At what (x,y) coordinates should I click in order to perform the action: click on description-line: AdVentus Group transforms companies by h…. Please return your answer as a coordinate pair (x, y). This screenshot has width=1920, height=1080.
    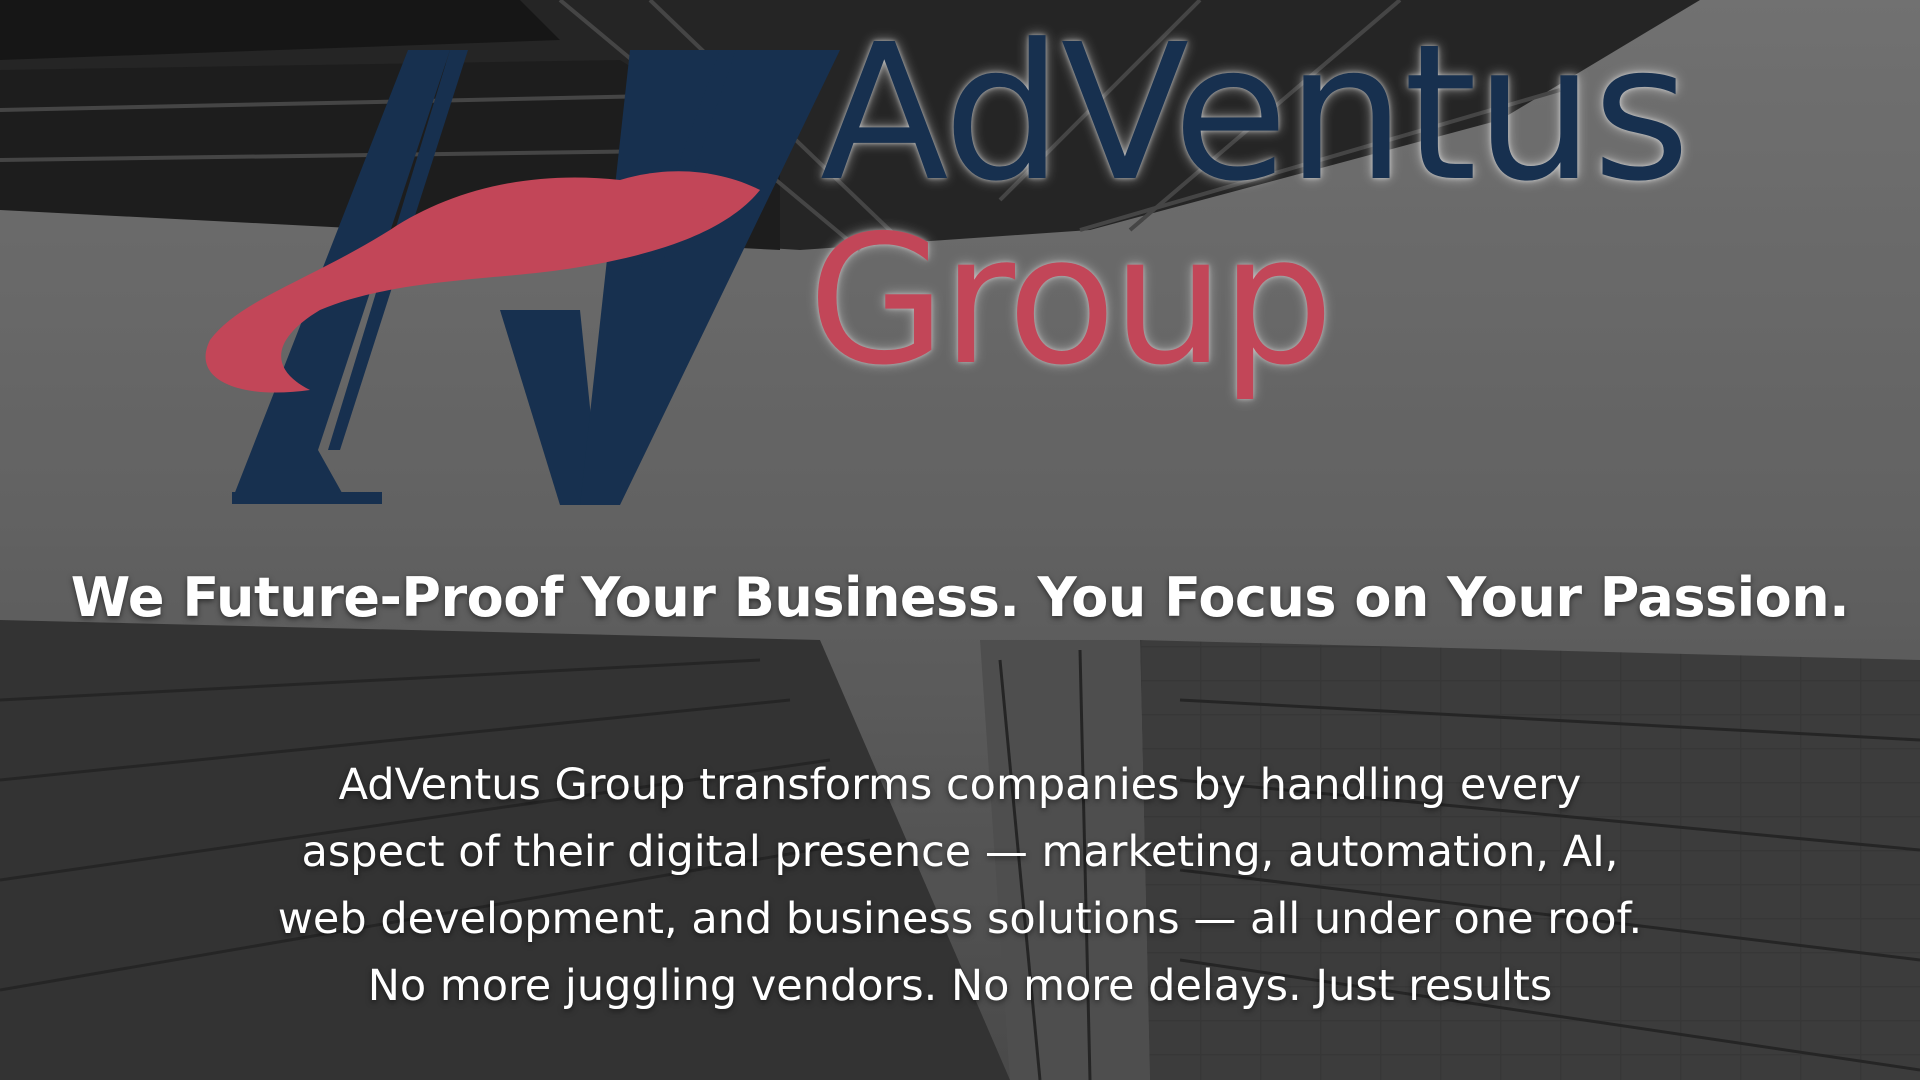
    Looking at the image, I should click on (960, 785).